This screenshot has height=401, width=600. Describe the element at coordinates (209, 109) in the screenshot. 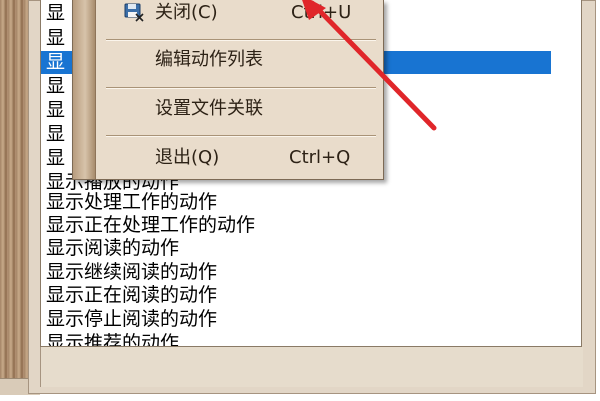

I see `menu-item-file-association: 设置文件关联` at that location.